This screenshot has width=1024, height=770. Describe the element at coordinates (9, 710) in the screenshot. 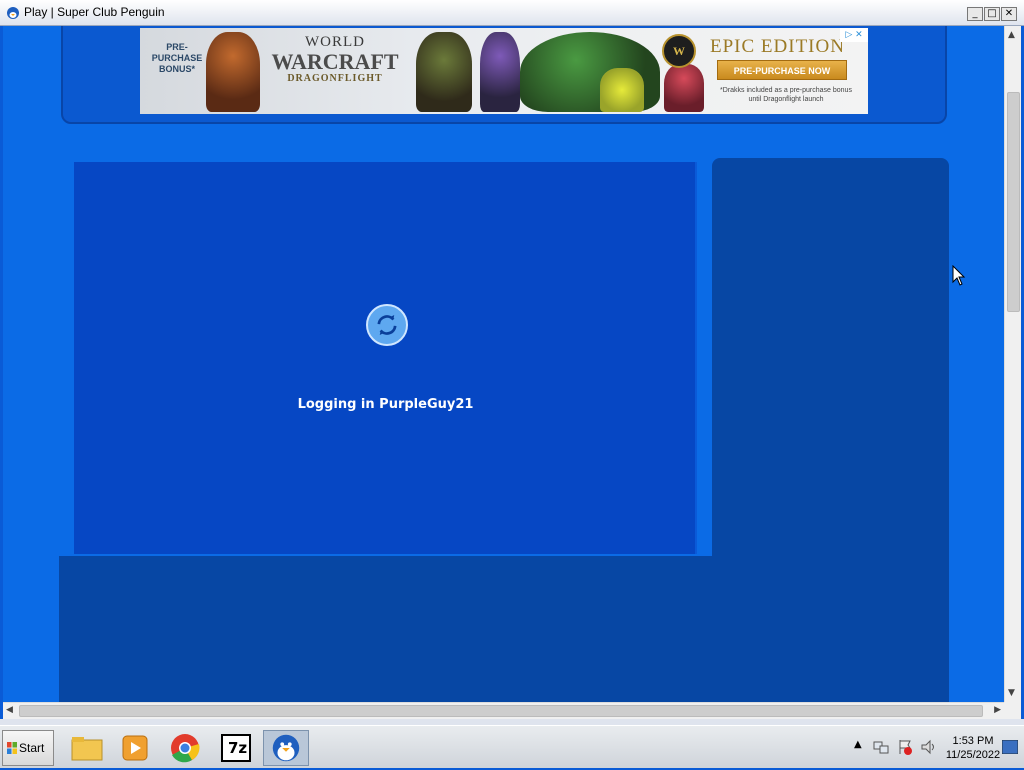

I see `scroll-left-arrow-icon: ◀` at that location.